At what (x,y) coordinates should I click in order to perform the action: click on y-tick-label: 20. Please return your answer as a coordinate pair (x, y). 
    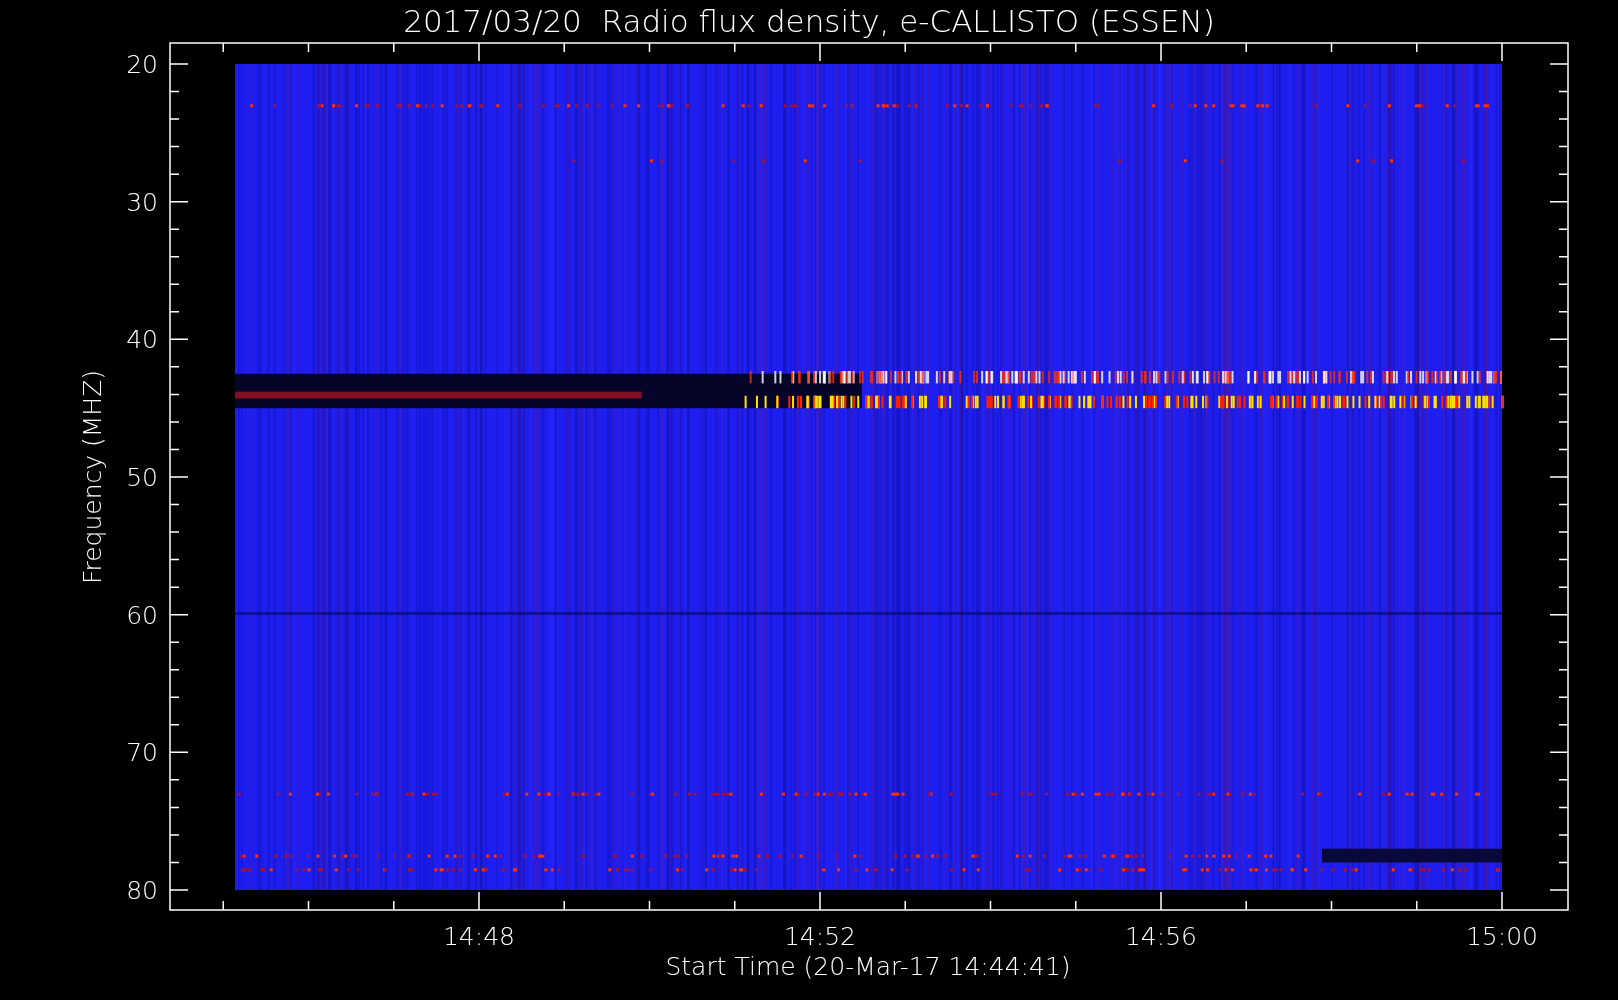
    Looking at the image, I should click on (142, 64).